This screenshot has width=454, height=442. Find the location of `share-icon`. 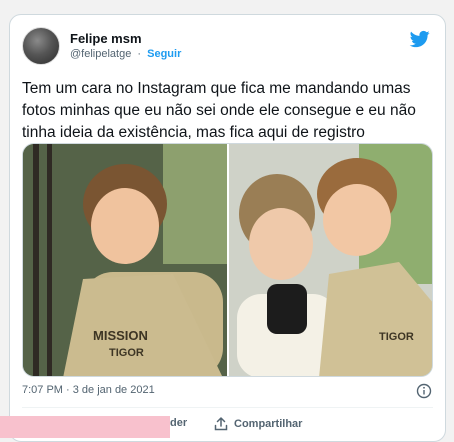

share-icon is located at coordinates (221, 424).